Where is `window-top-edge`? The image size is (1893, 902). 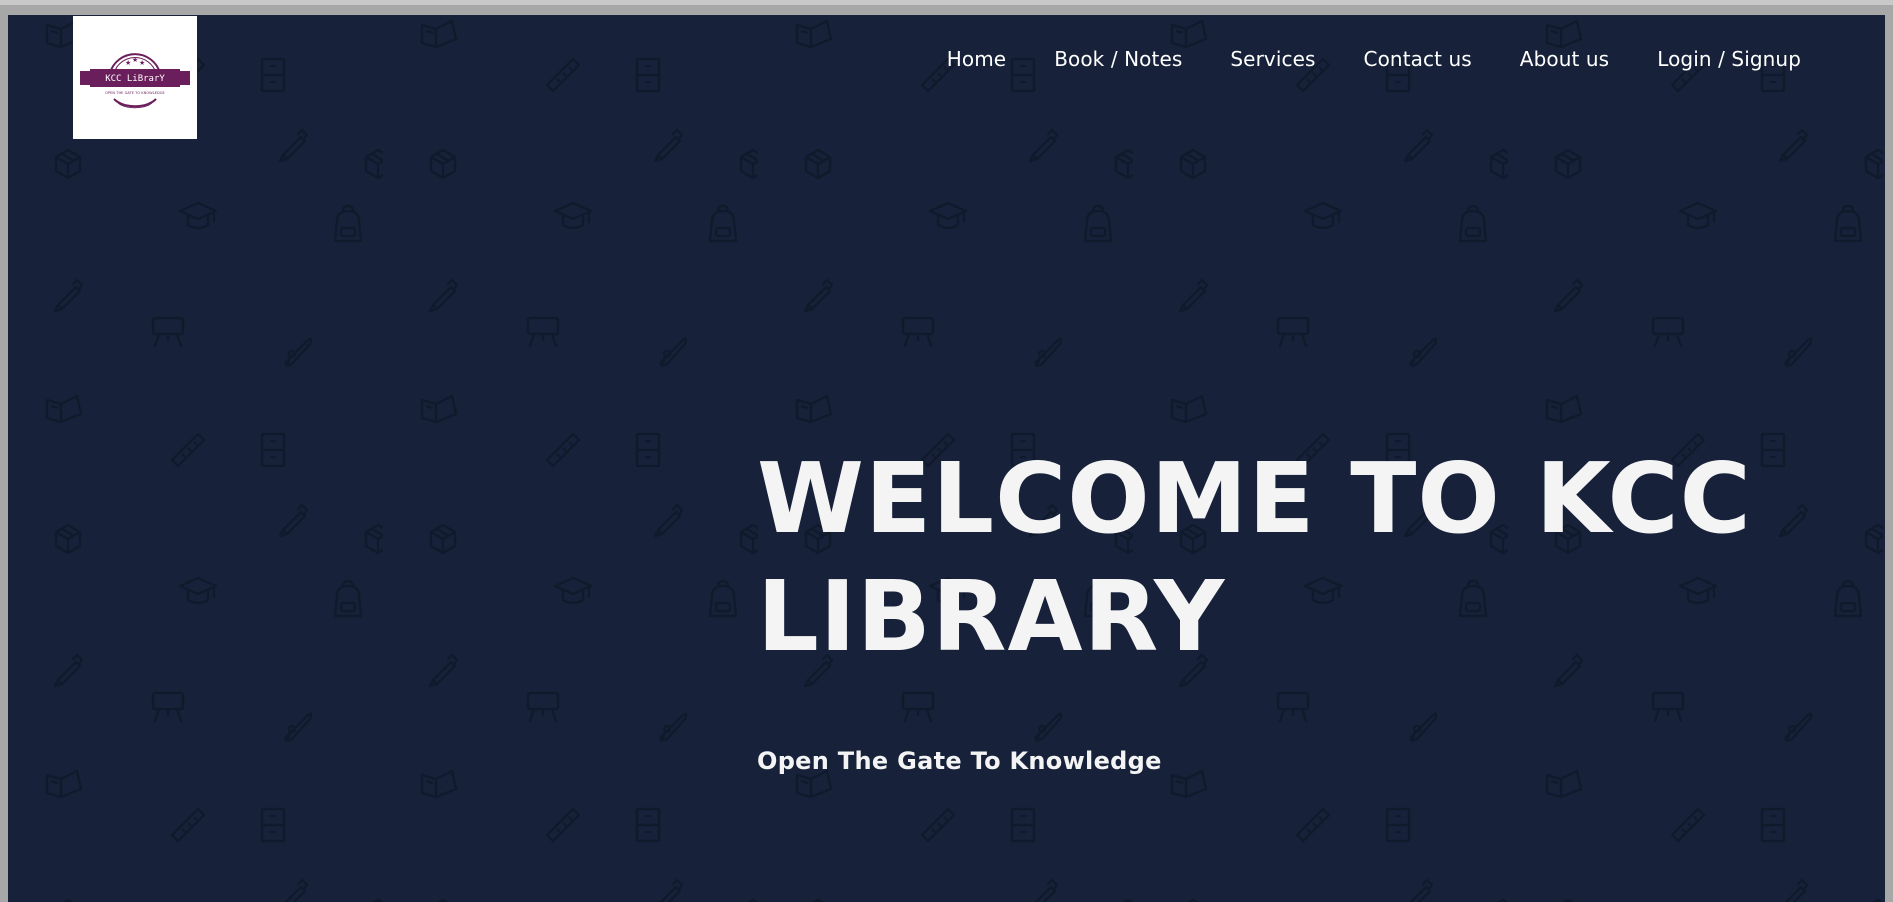 window-top-edge is located at coordinates (946, 2).